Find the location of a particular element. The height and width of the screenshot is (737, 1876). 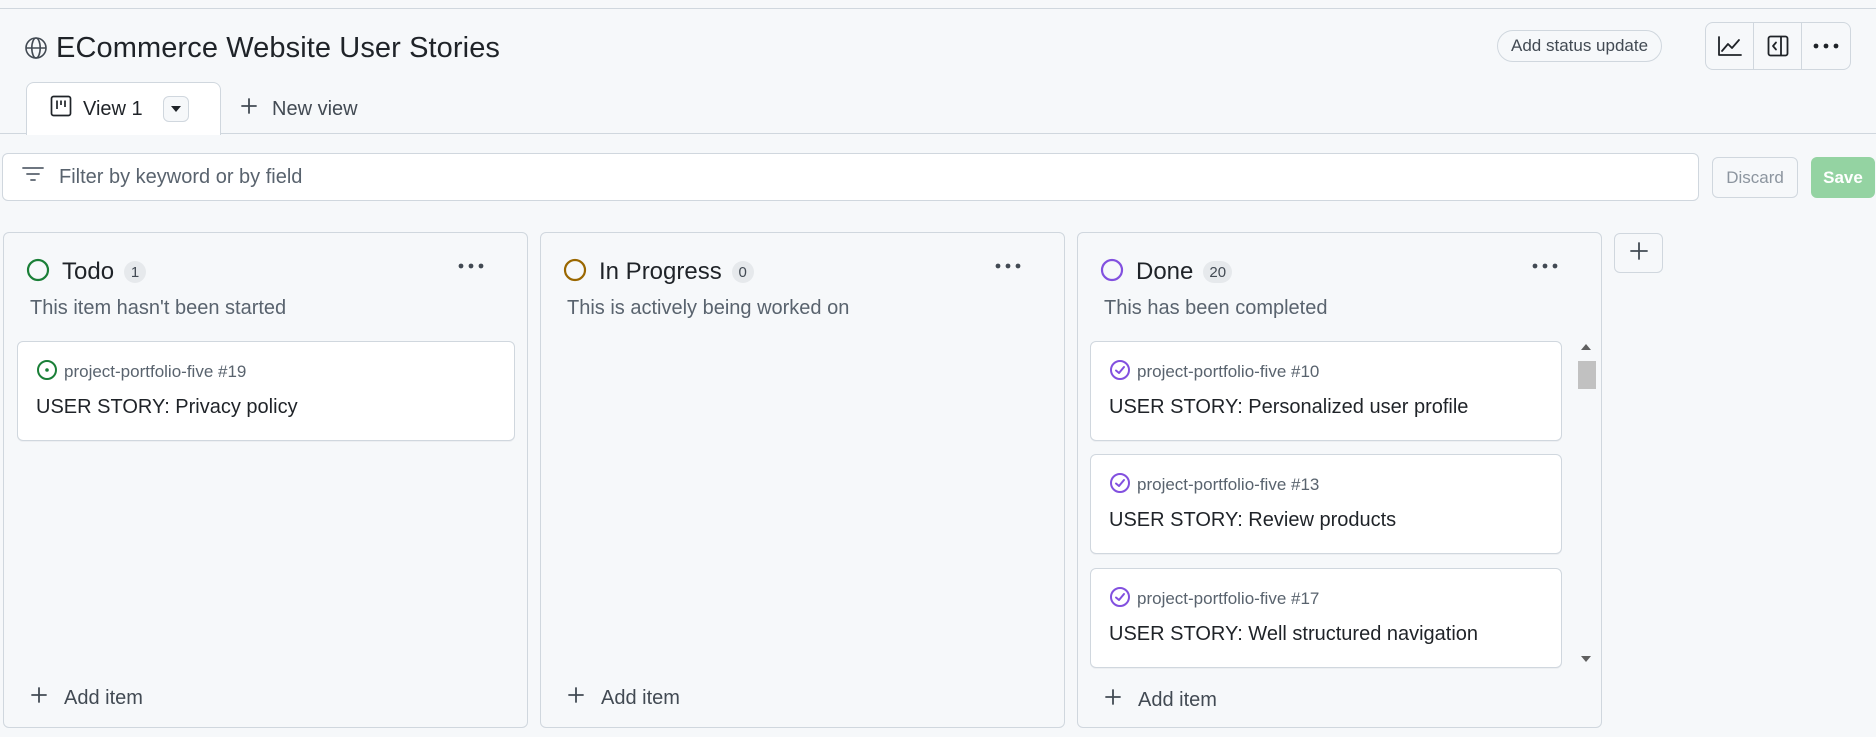

column-description: This item hasn't been started is located at coordinates (158, 308).